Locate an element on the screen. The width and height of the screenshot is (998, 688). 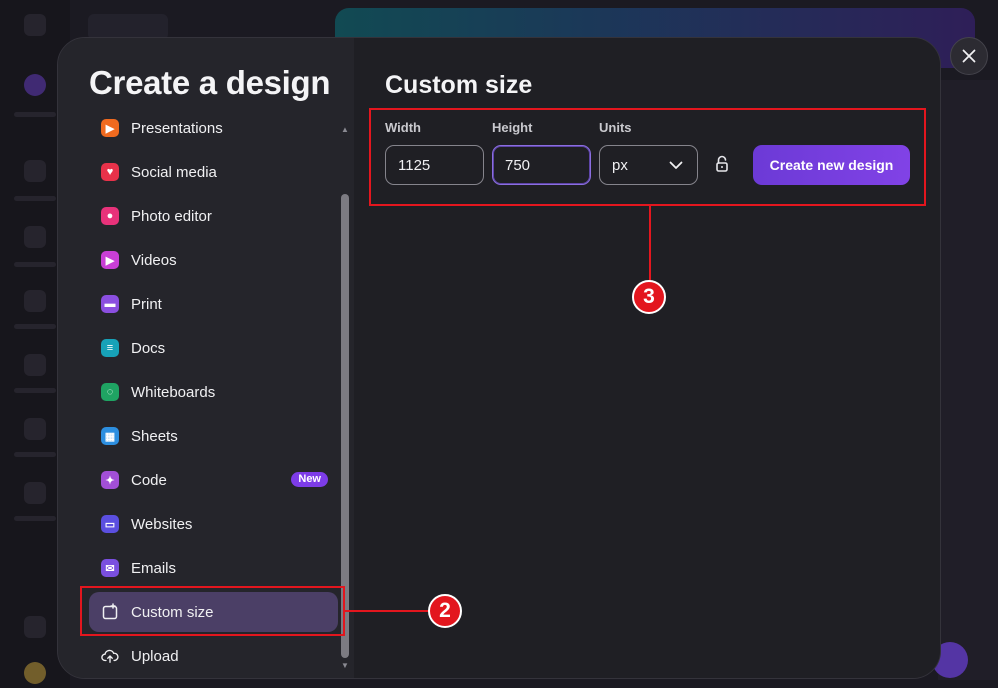
camera-icon: ● is located at coordinates (110, 216).